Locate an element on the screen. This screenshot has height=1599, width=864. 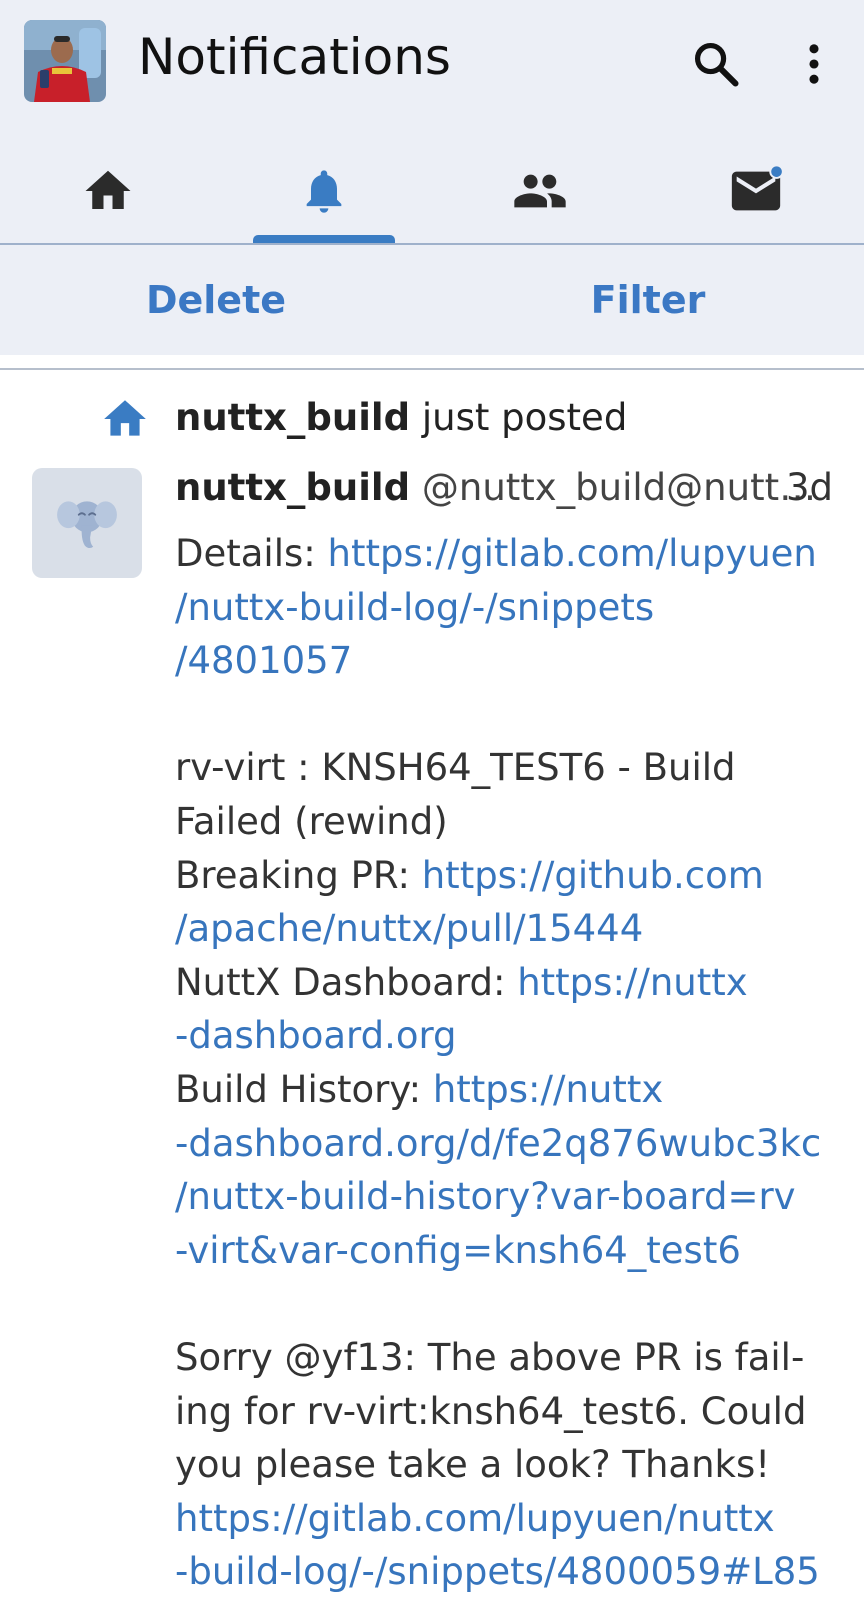
elephant-icon is located at coordinates (87, 525).